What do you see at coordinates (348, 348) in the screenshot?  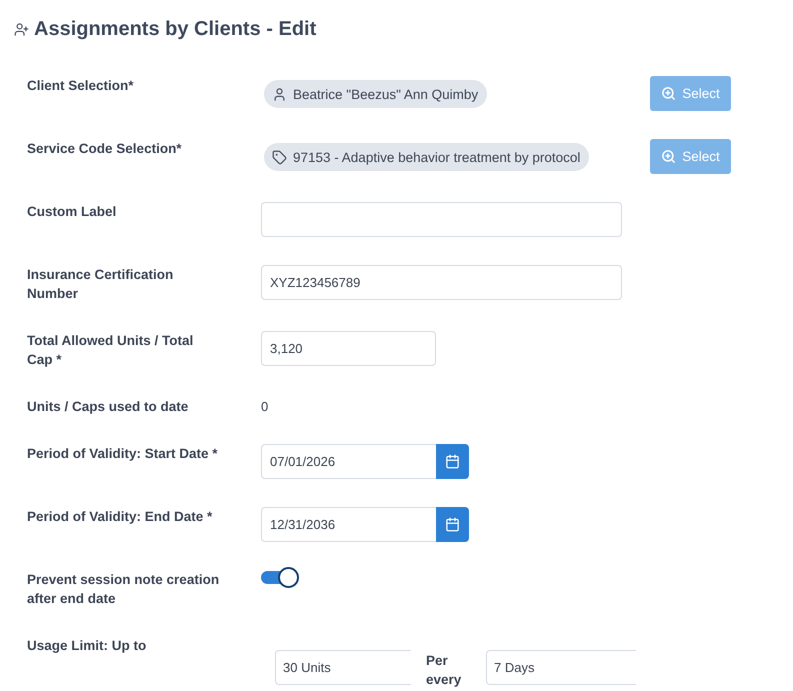 I see `number-input: 3,120` at bounding box center [348, 348].